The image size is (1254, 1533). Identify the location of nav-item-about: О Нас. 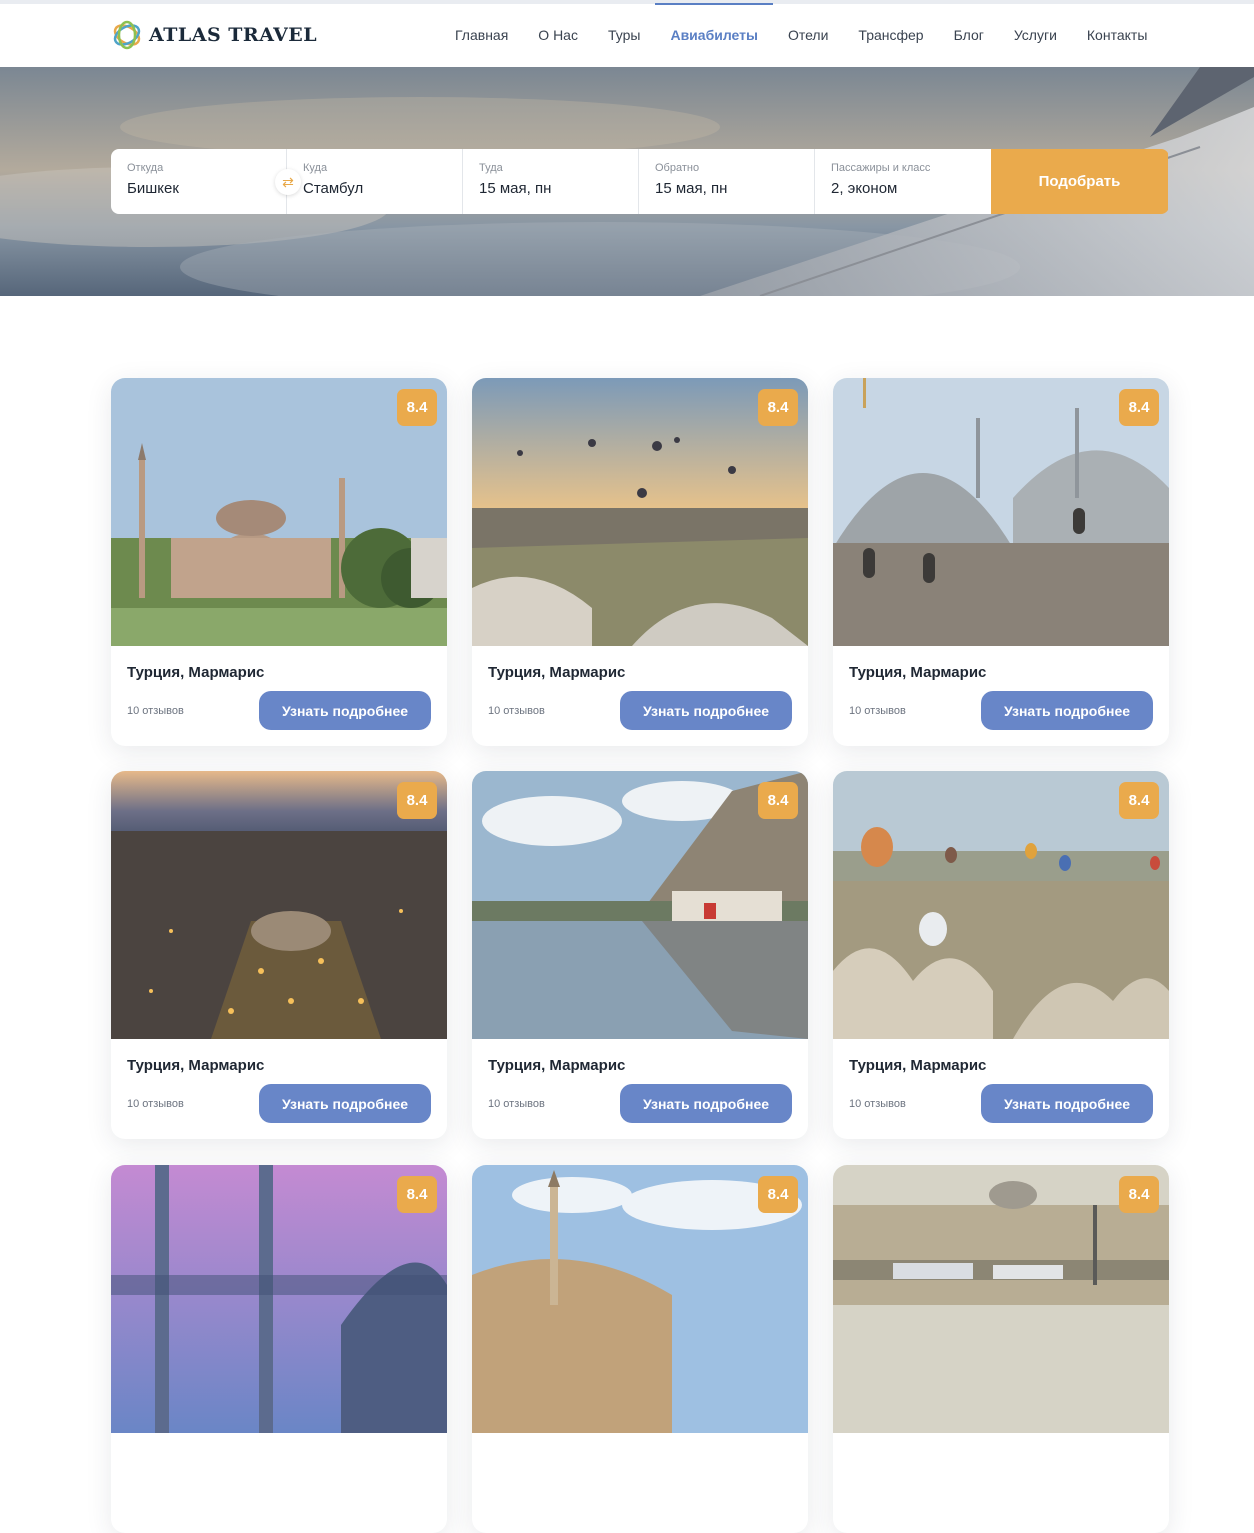
(558, 35).